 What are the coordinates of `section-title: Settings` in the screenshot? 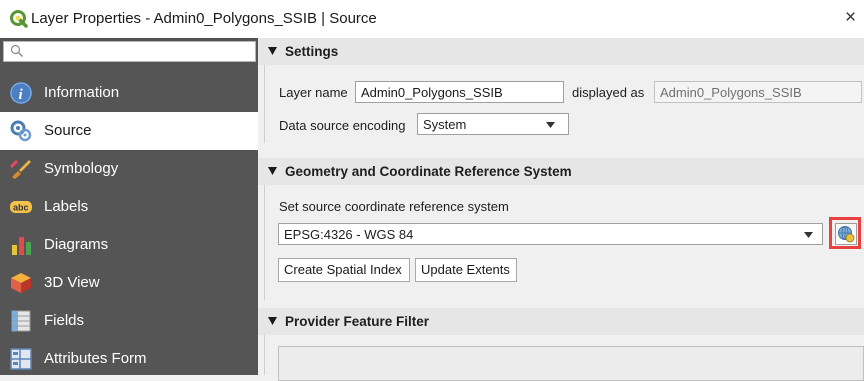 It's located at (312, 51).